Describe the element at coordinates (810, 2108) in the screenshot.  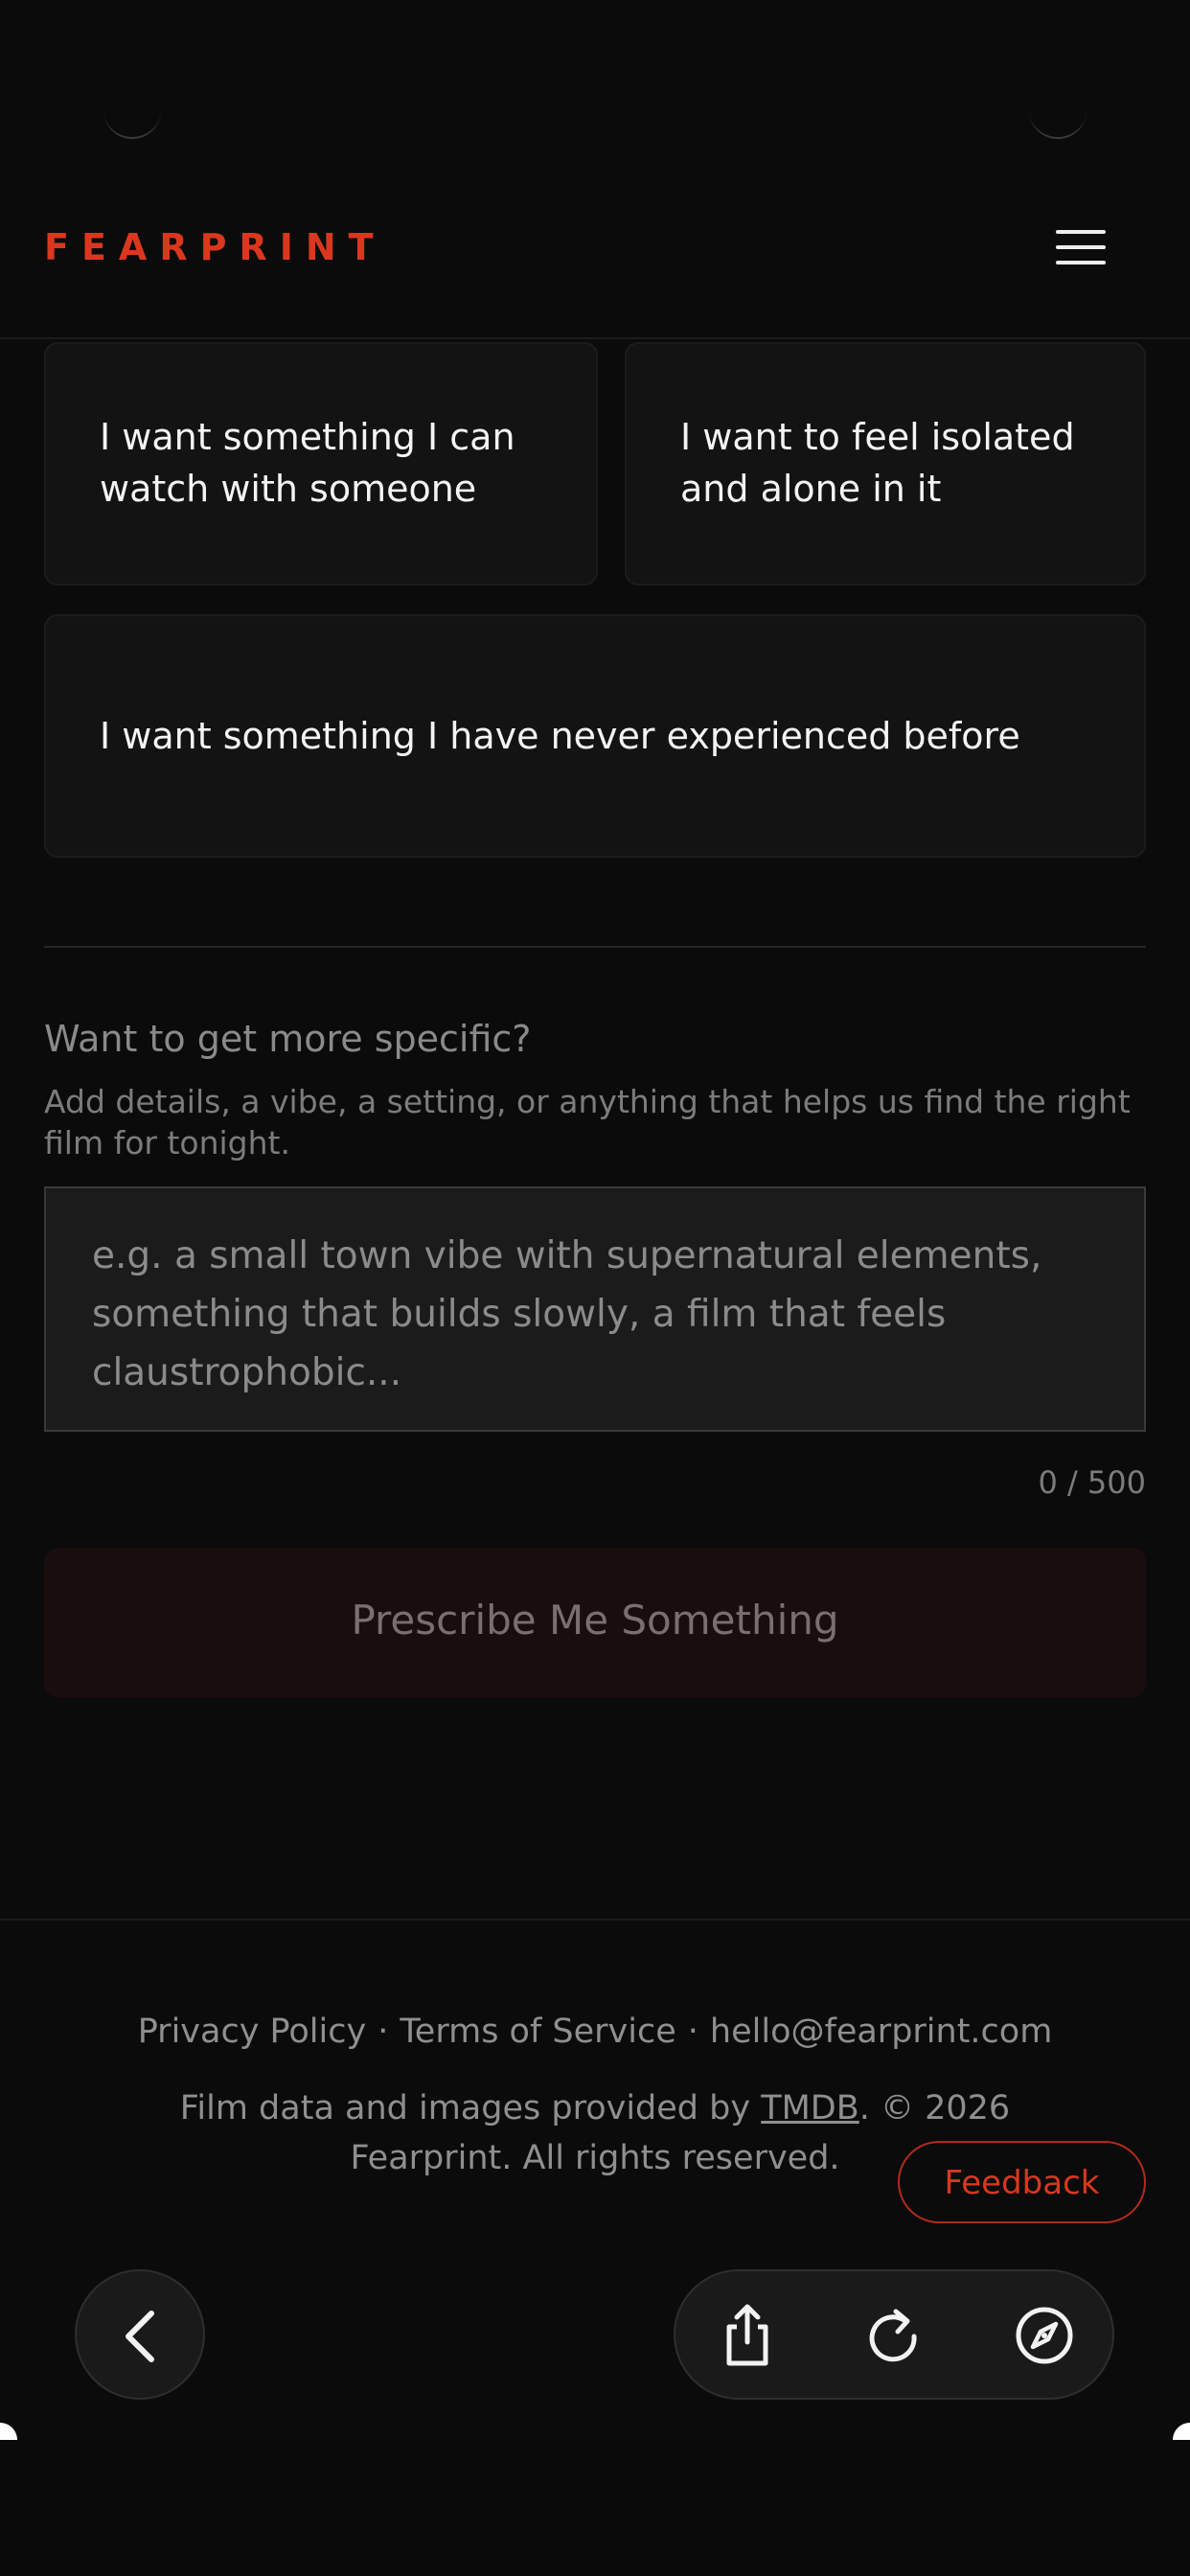
I see `tmdb-link: TMDB` at that location.